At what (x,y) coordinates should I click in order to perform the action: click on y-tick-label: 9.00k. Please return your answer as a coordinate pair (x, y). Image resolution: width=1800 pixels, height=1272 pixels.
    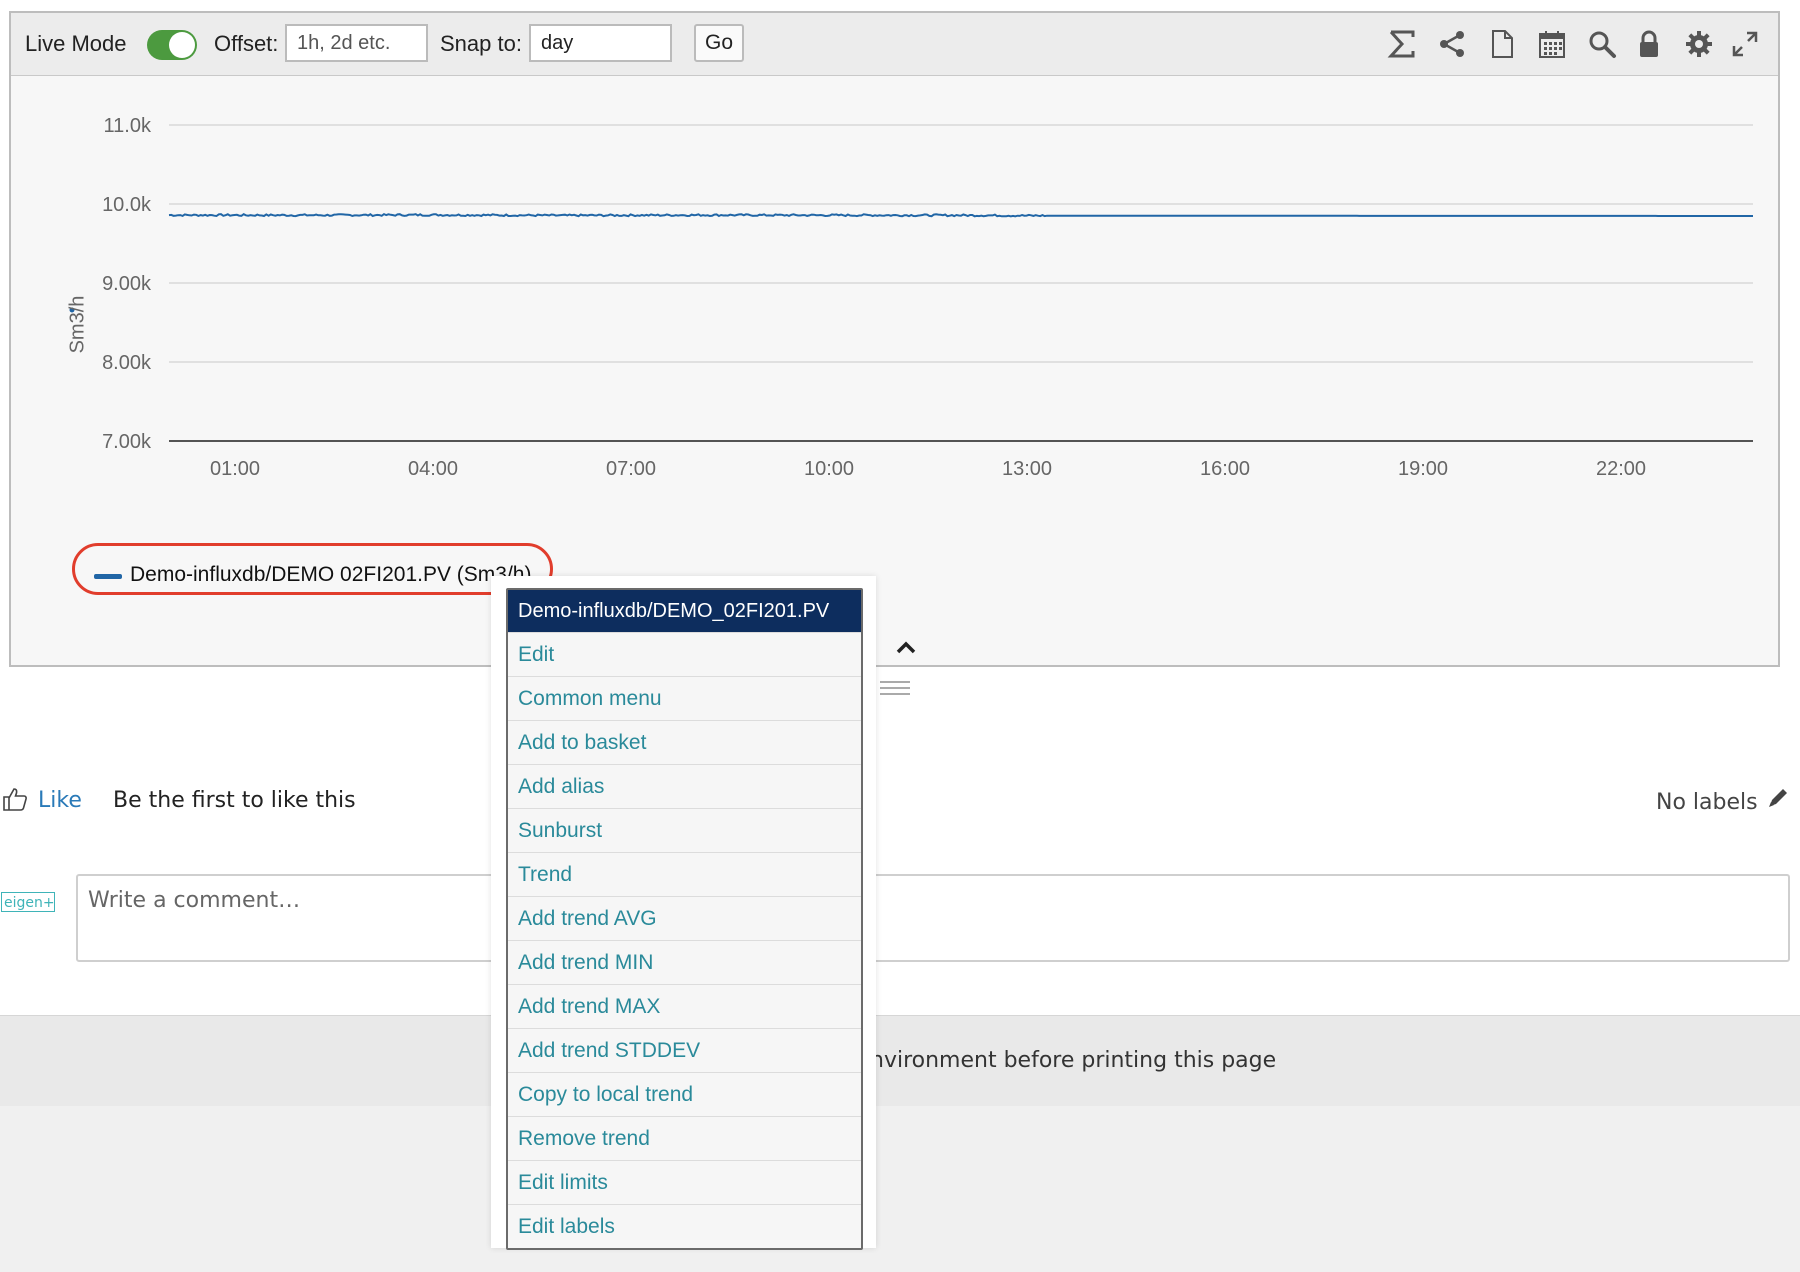
    Looking at the image, I should click on (127, 284).